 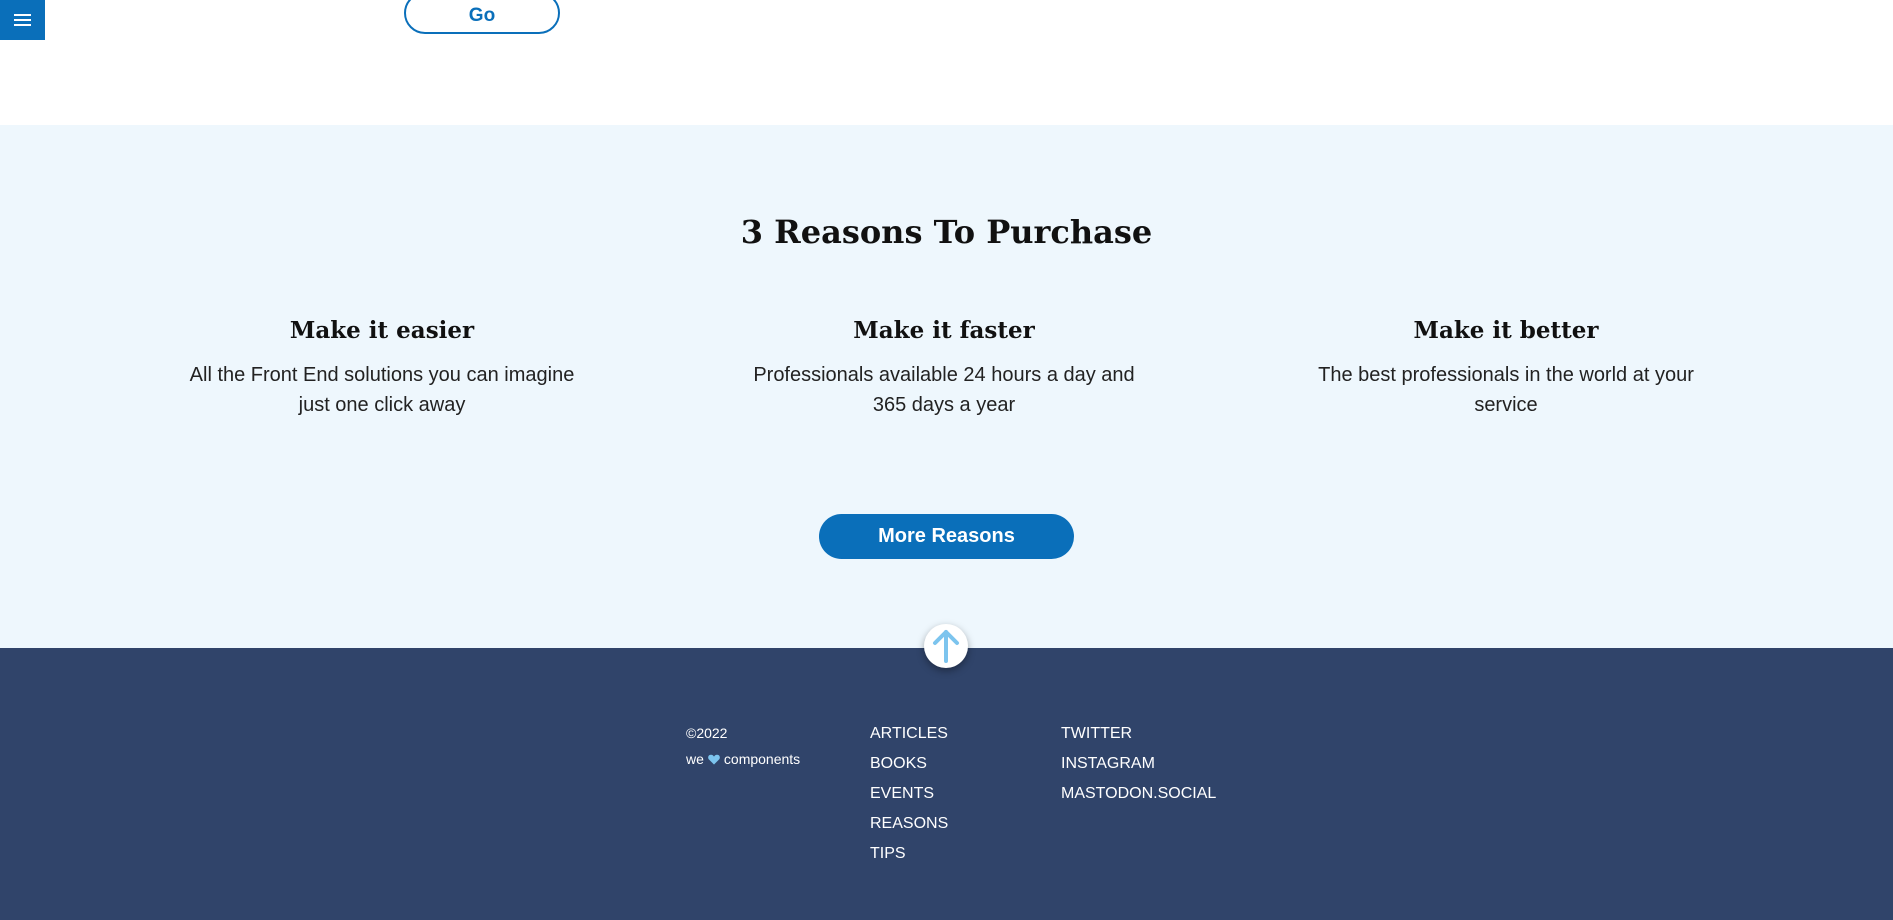 I want to click on brand-prefix: we, so click(x=695, y=759).